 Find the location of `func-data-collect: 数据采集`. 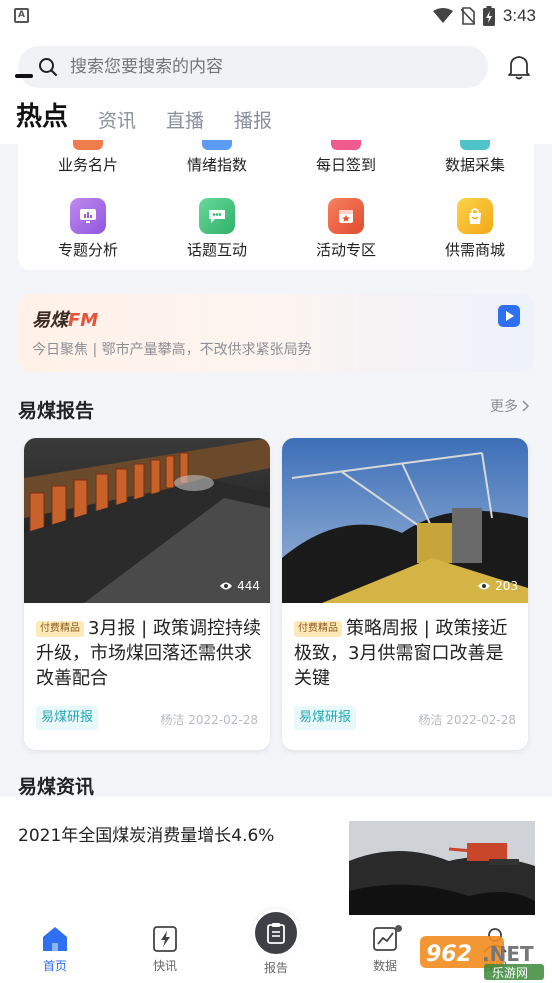

func-data-collect: 数据采集 is located at coordinates (475, 157).